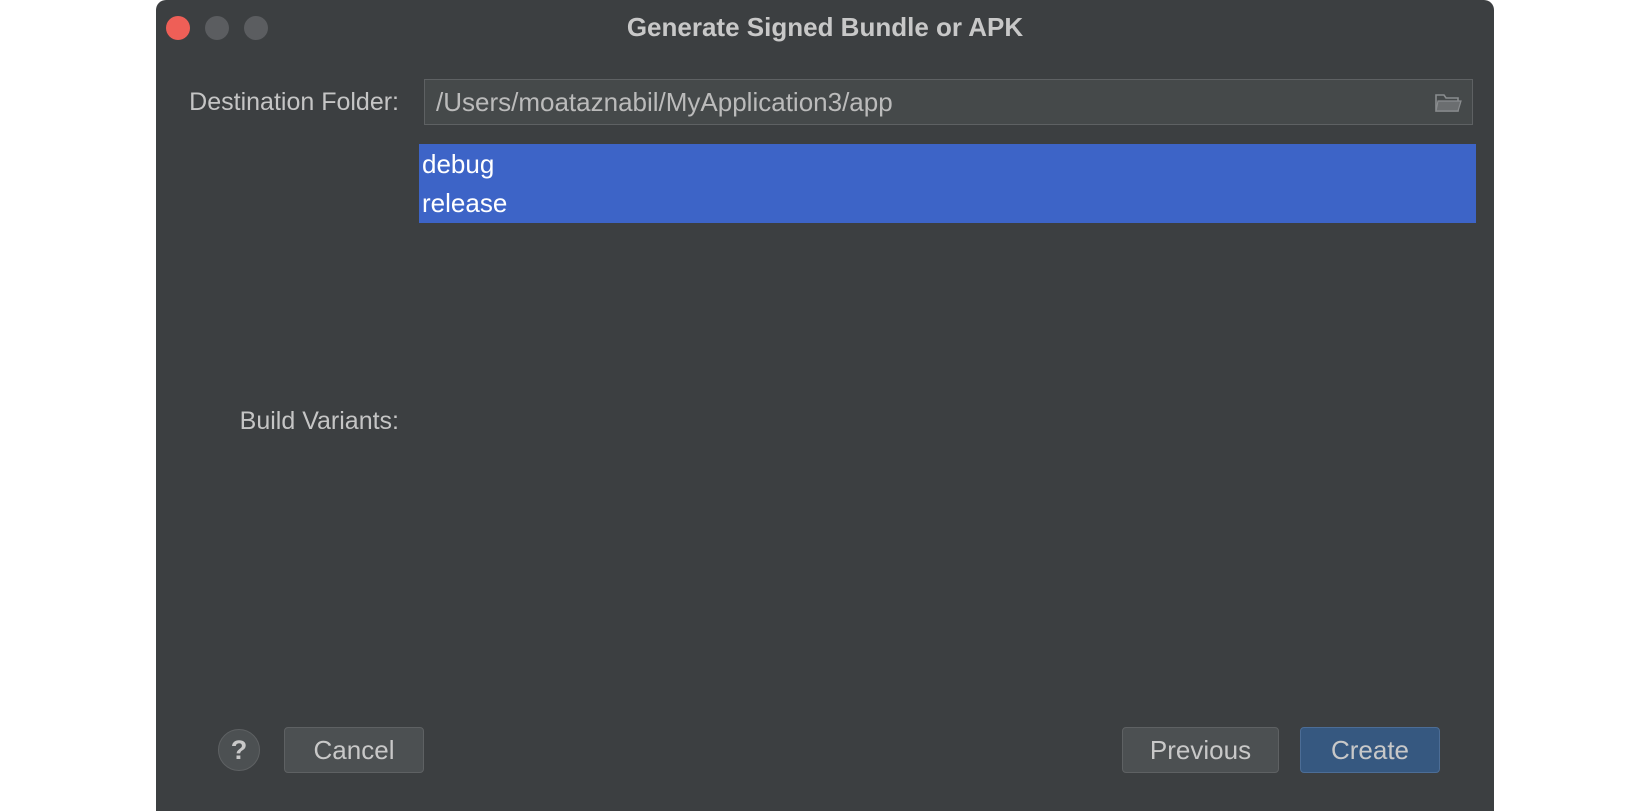 This screenshot has height=811, width=1650. What do you see at coordinates (256, 28) in the screenshot?
I see `window-zoom-button` at bounding box center [256, 28].